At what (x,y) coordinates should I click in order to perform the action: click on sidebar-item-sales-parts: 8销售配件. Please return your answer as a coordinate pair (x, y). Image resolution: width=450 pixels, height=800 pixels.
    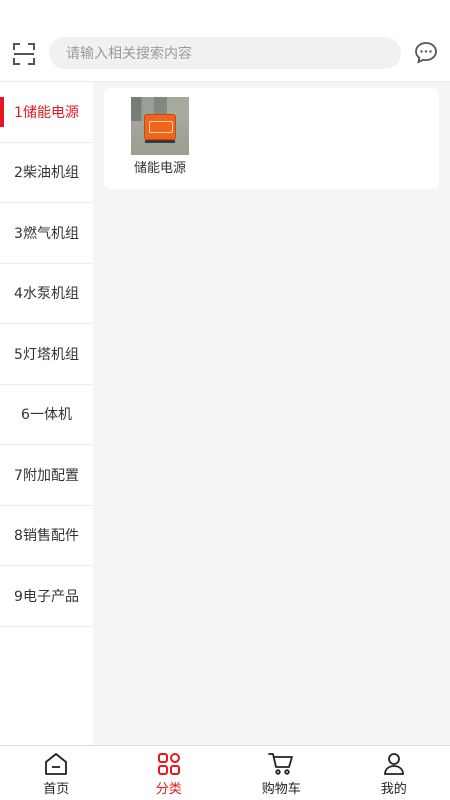
    Looking at the image, I should click on (46, 536).